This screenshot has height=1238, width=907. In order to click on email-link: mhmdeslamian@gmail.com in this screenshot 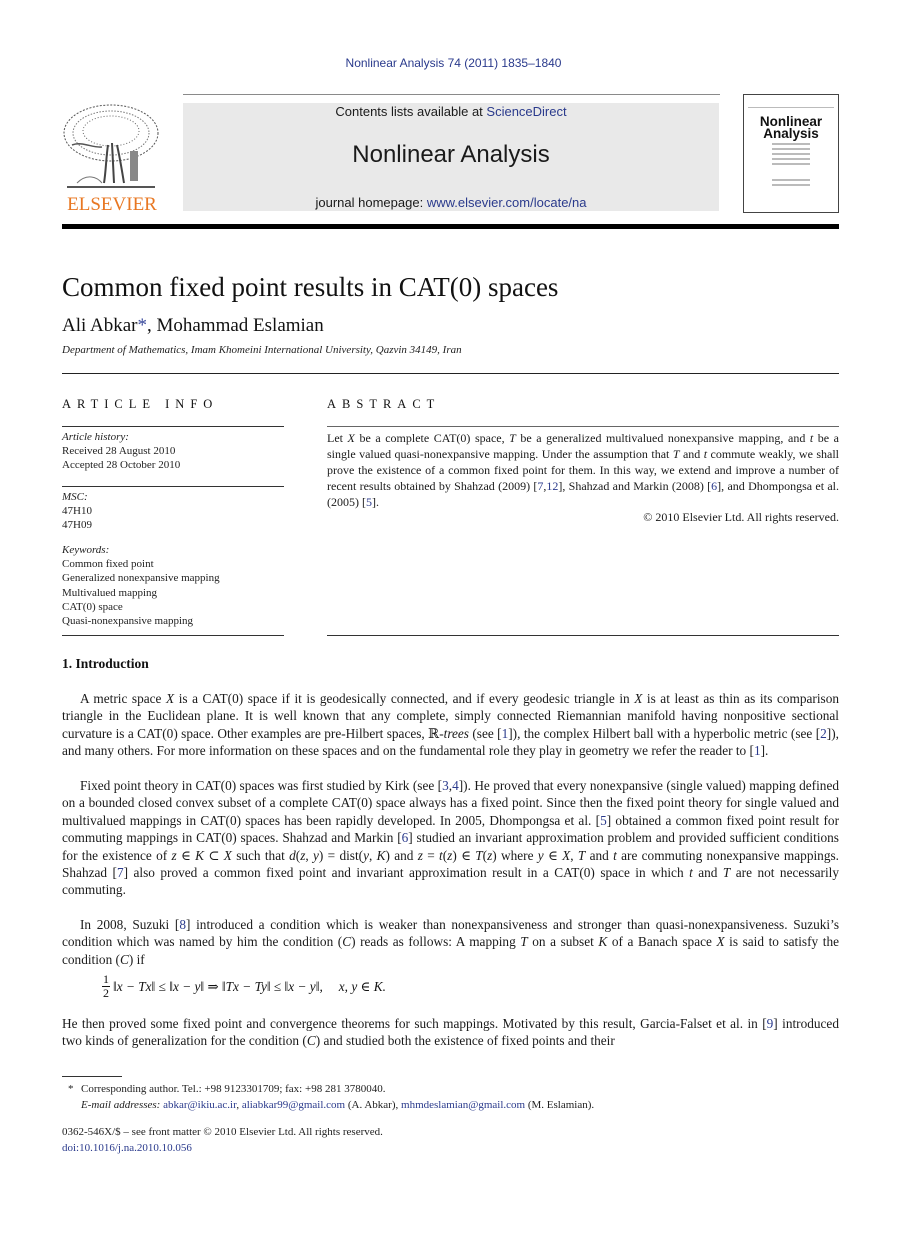, I will do `click(463, 1105)`.